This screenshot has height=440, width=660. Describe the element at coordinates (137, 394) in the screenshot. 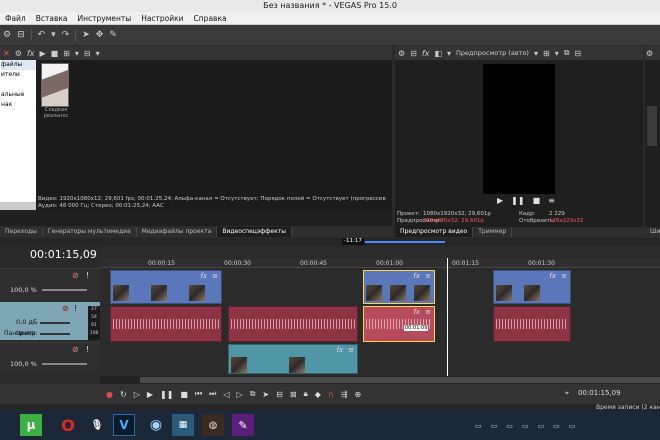

I see `play-from-start-icon: ▷` at that location.